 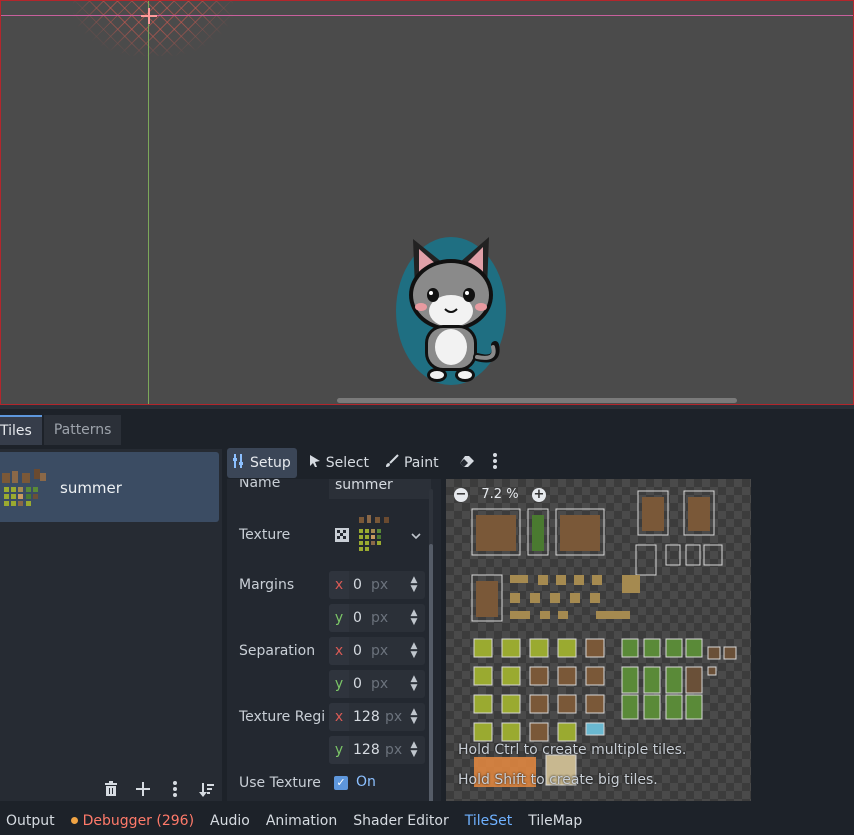 What do you see at coordinates (342, 535) in the screenshot?
I see `texture-icon` at bounding box center [342, 535].